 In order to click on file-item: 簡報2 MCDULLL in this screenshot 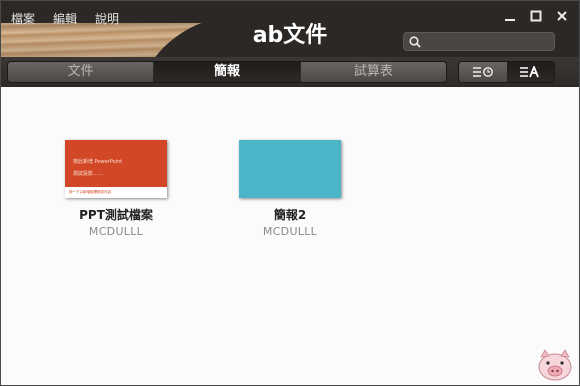, I will do `click(290, 189)`.